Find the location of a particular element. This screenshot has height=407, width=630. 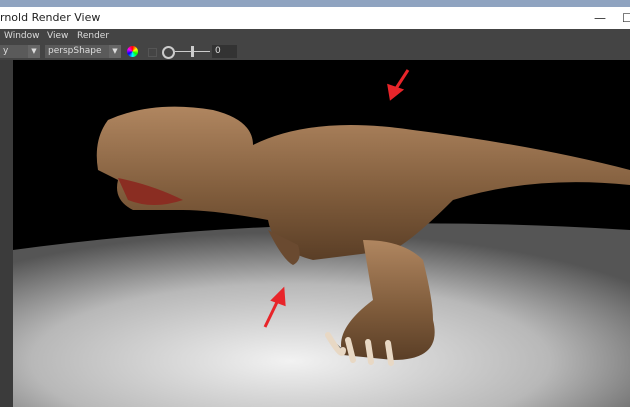

checkbox-icon is located at coordinates (152, 52).